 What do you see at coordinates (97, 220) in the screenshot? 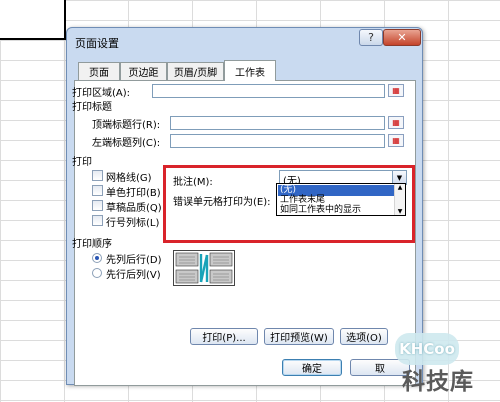
I see `row-col-headings-checkbox` at bounding box center [97, 220].